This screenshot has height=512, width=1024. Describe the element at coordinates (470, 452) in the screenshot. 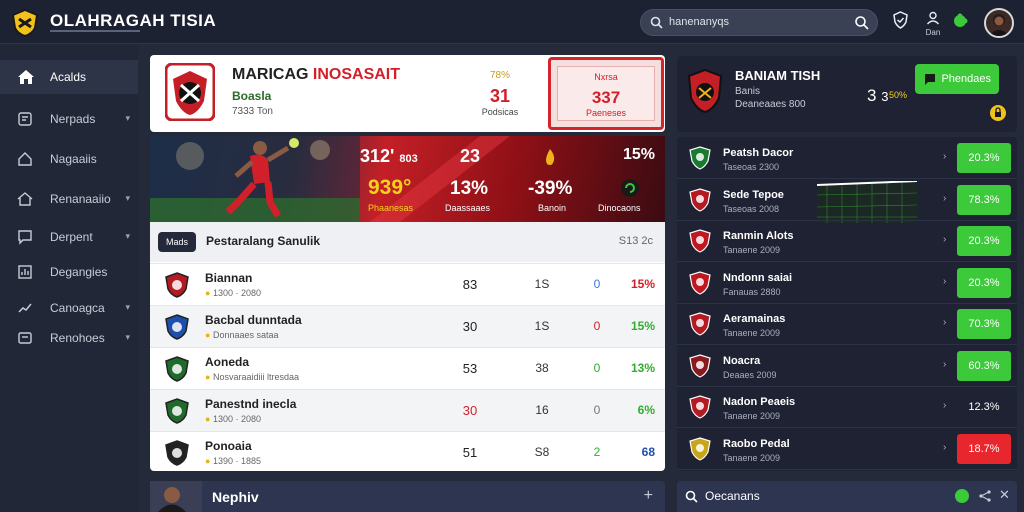

I see `stat-col-1: 51` at that location.